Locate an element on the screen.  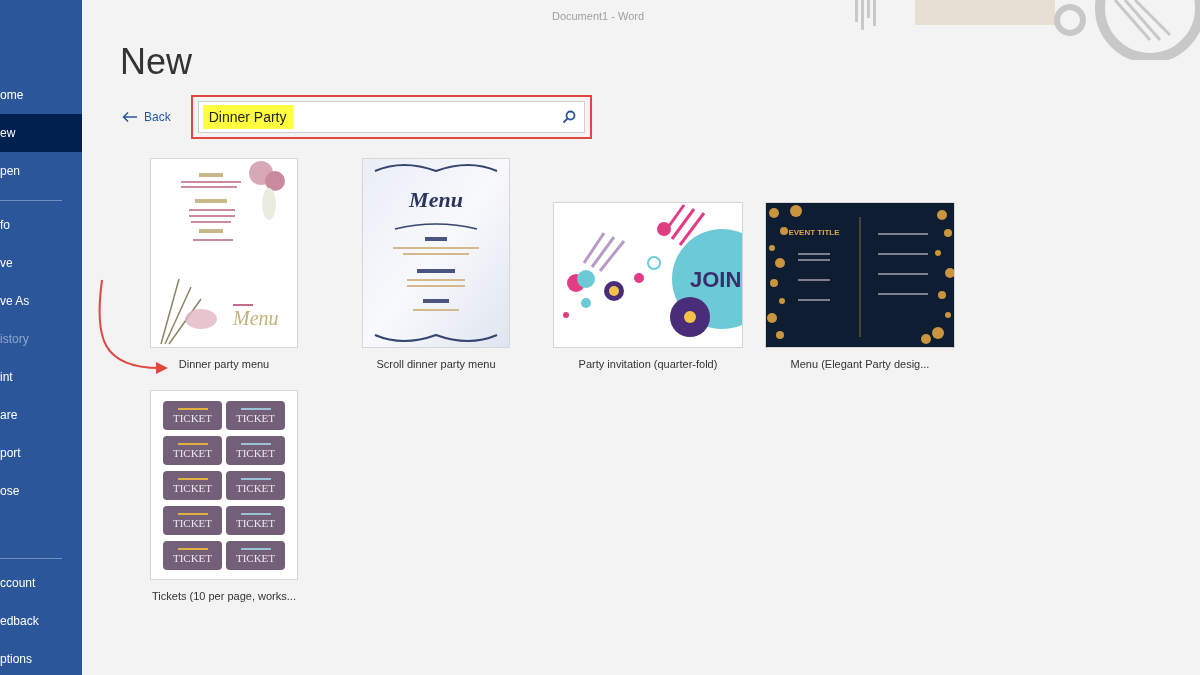
template-thumbnail: EVENT TITLE is located at coordinates (860, 275).